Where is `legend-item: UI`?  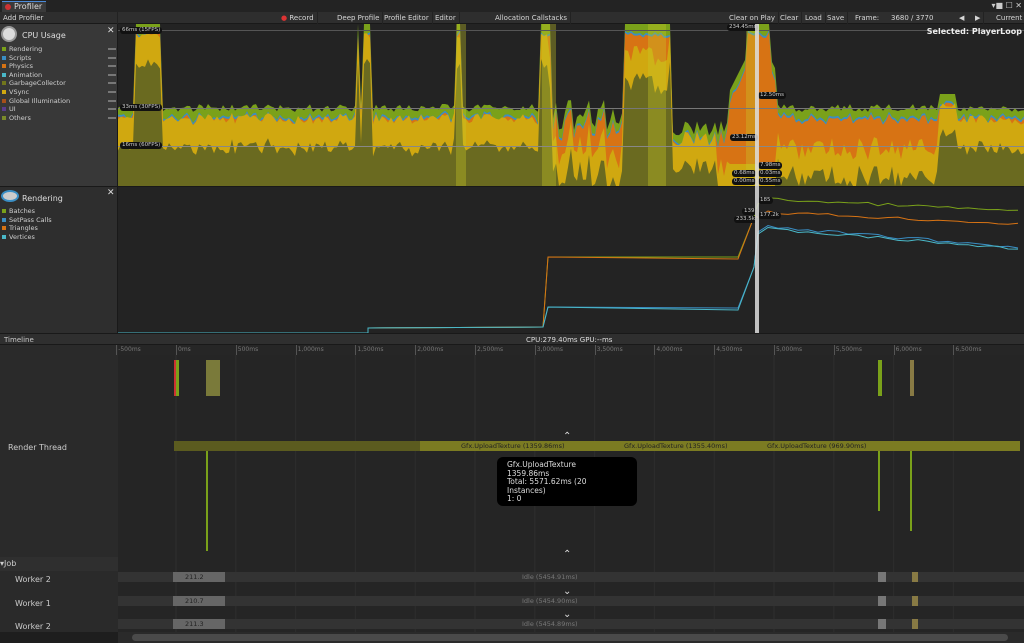
legend-item: UI is located at coordinates (59, 109).